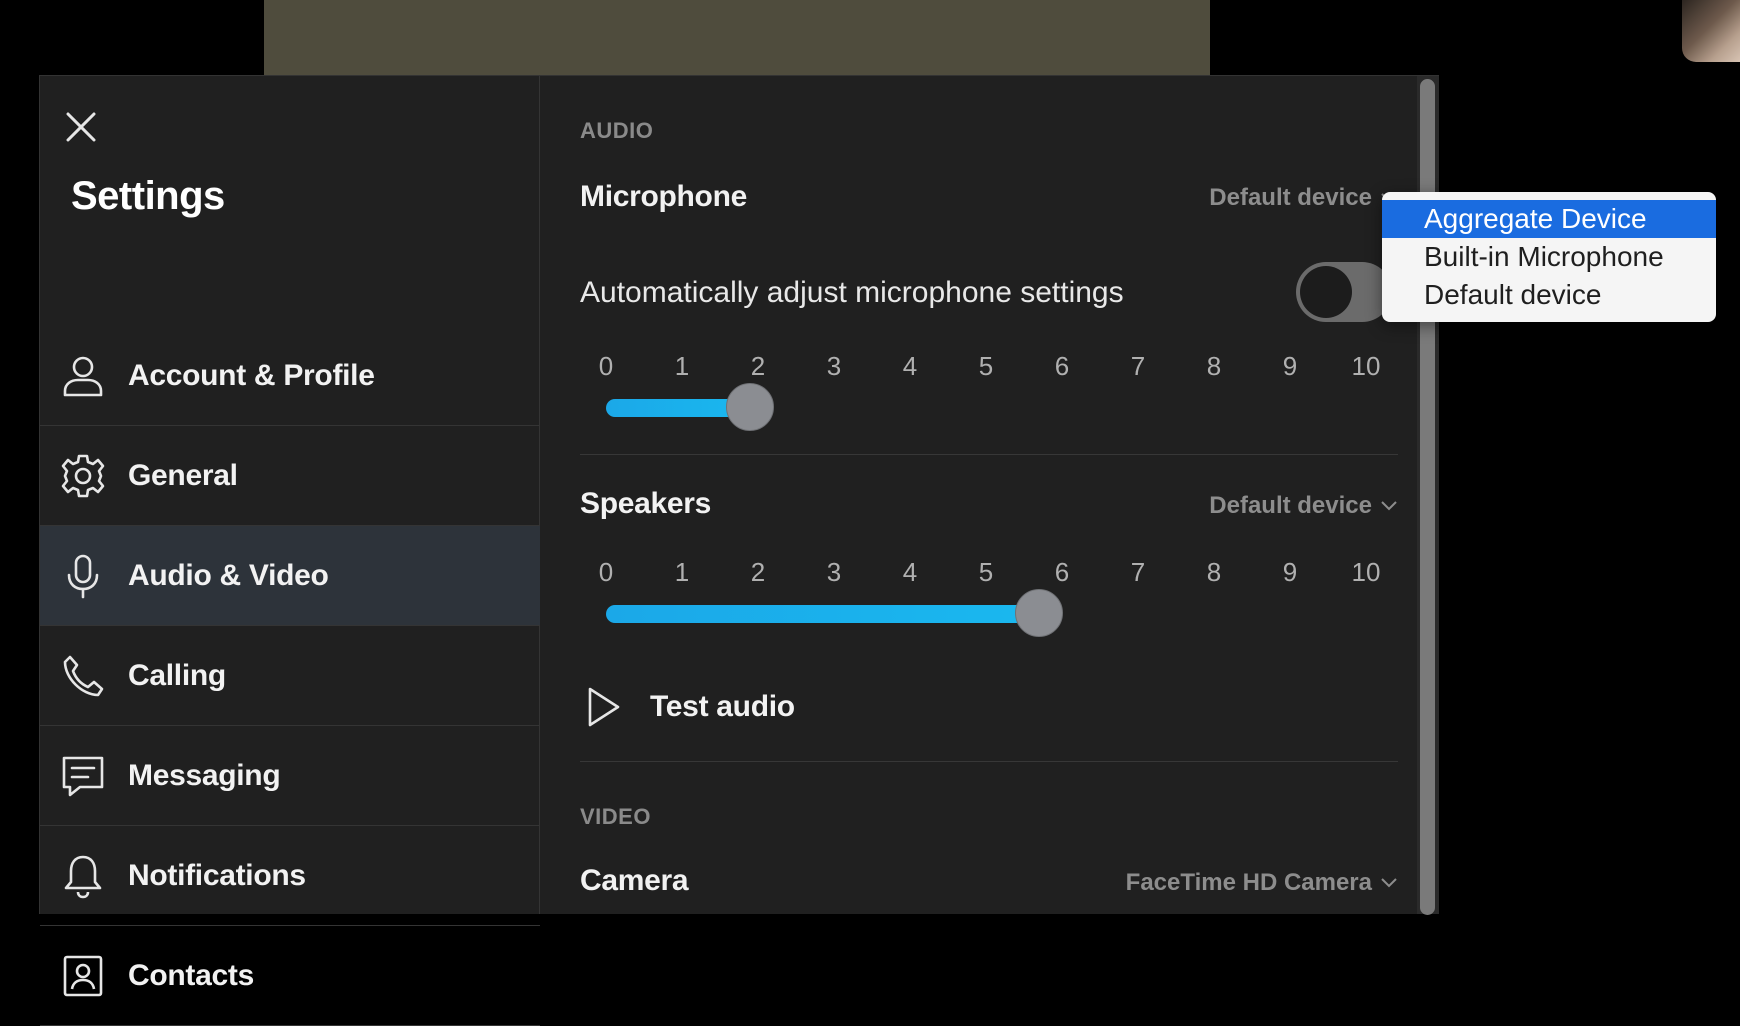 This screenshot has width=1740, height=1026. What do you see at coordinates (83, 776) in the screenshot?
I see `message-icon` at bounding box center [83, 776].